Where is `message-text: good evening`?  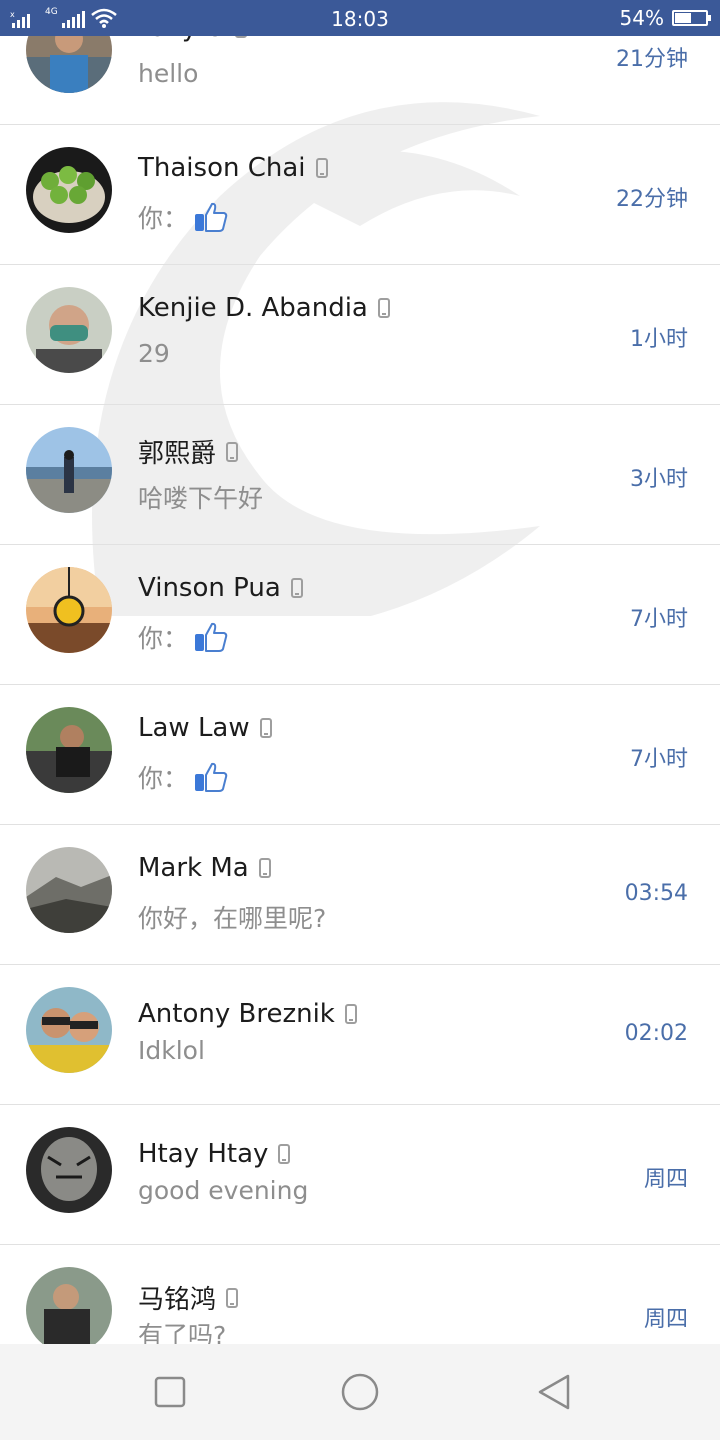
message-text: good evening is located at coordinates (223, 1190).